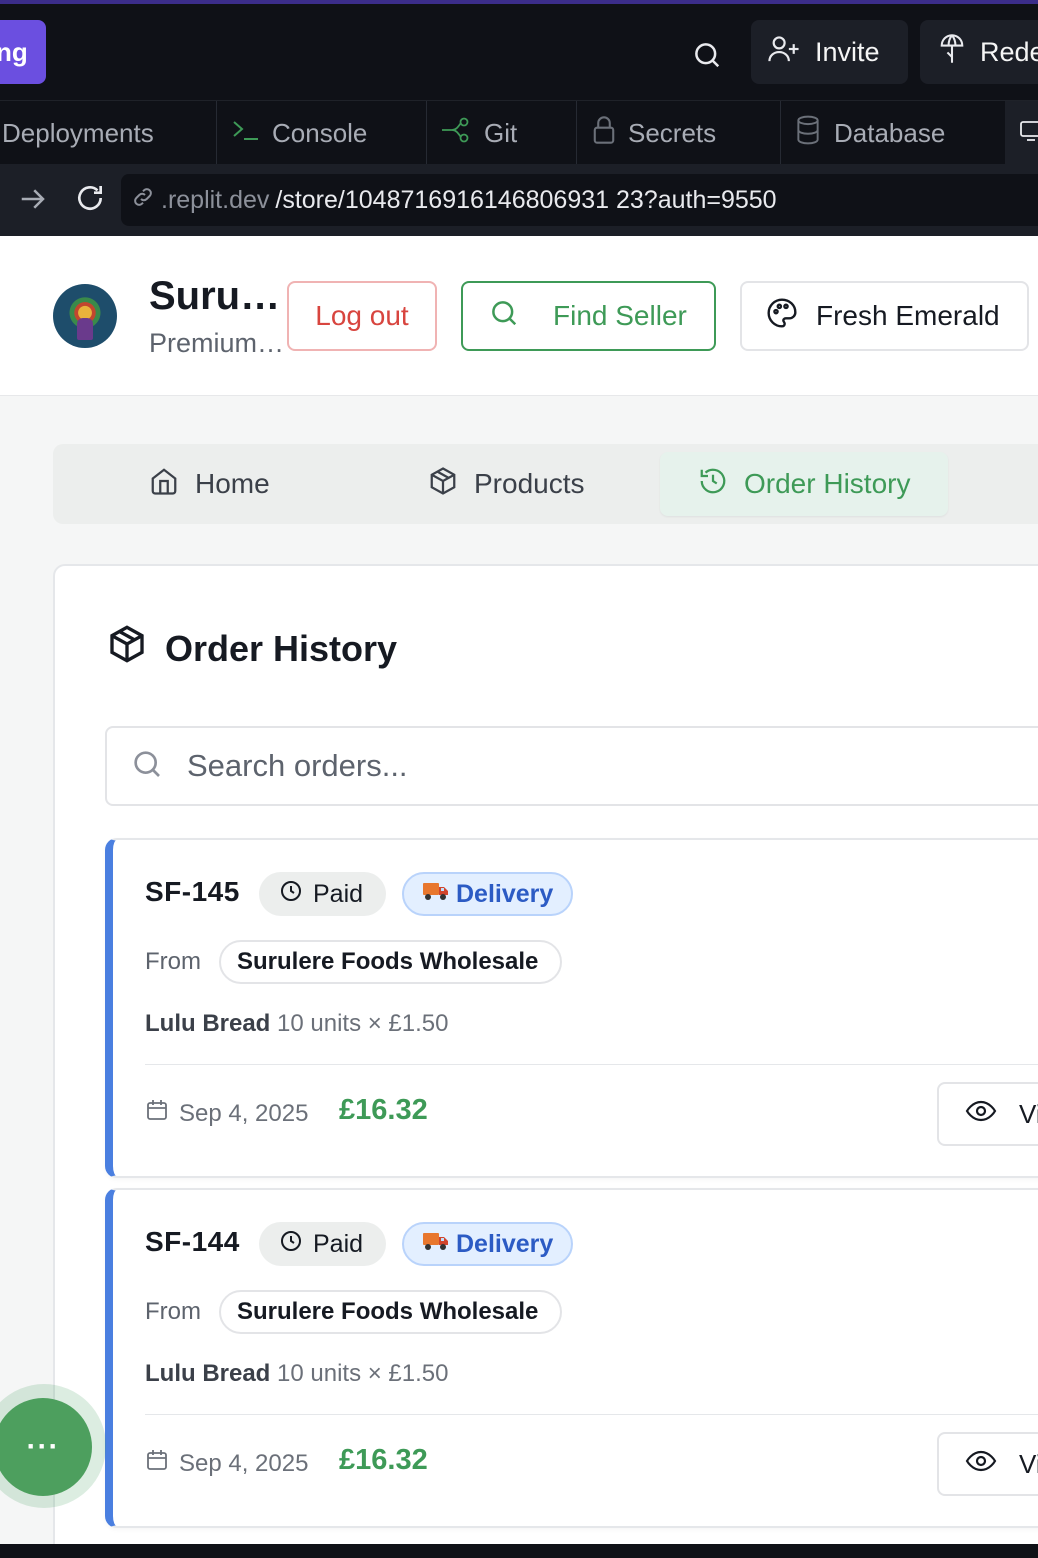 The width and height of the screenshot is (1038, 1558). Describe the element at coordinates (338, 1243) in the screenshot. I see `status-label: Paid` at that location.